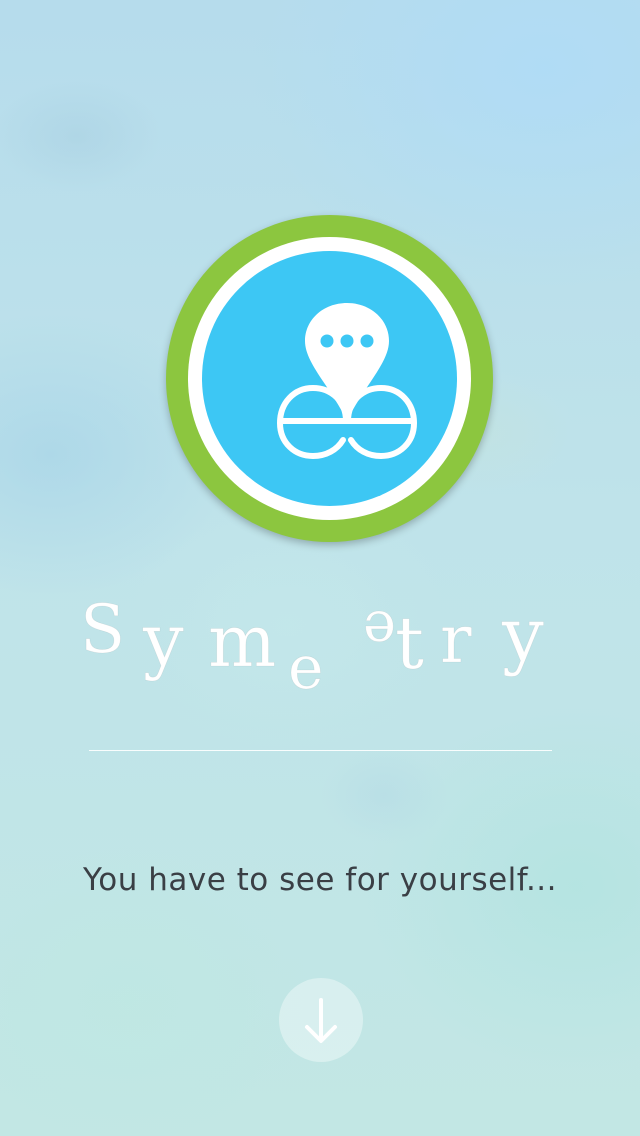  Describe the element at coordinates (409, 643) in the screenshot. I see `wordmark-letter: t` at that location.